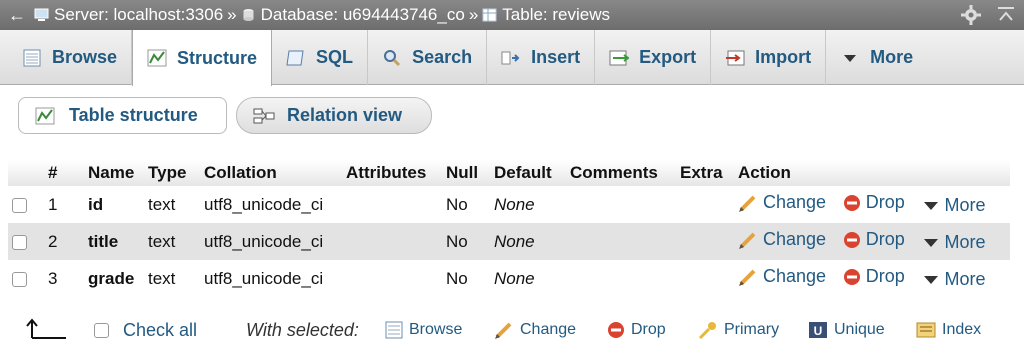  What do you see at coordinates (84, 57) in the screenshot?
I see `tab-browse-label: Browse` at bounding box center [84, 57].